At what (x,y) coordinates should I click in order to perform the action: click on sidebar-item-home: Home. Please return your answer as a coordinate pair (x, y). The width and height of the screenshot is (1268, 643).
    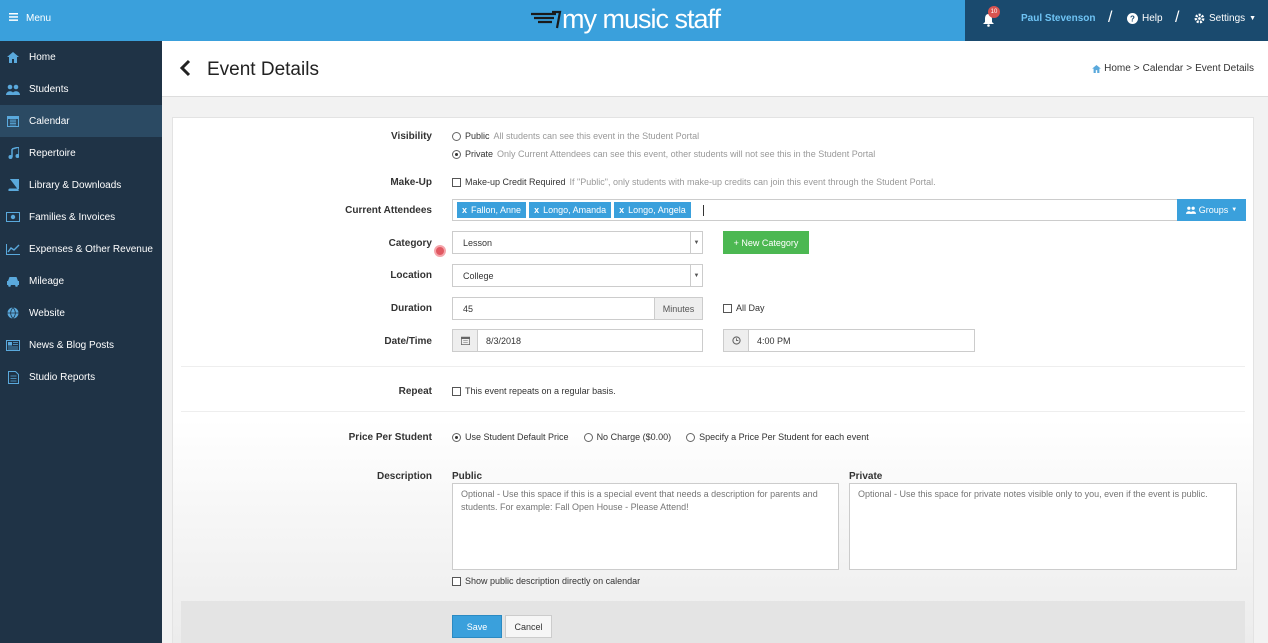
    Looking at the image, I should click on (81, 57).